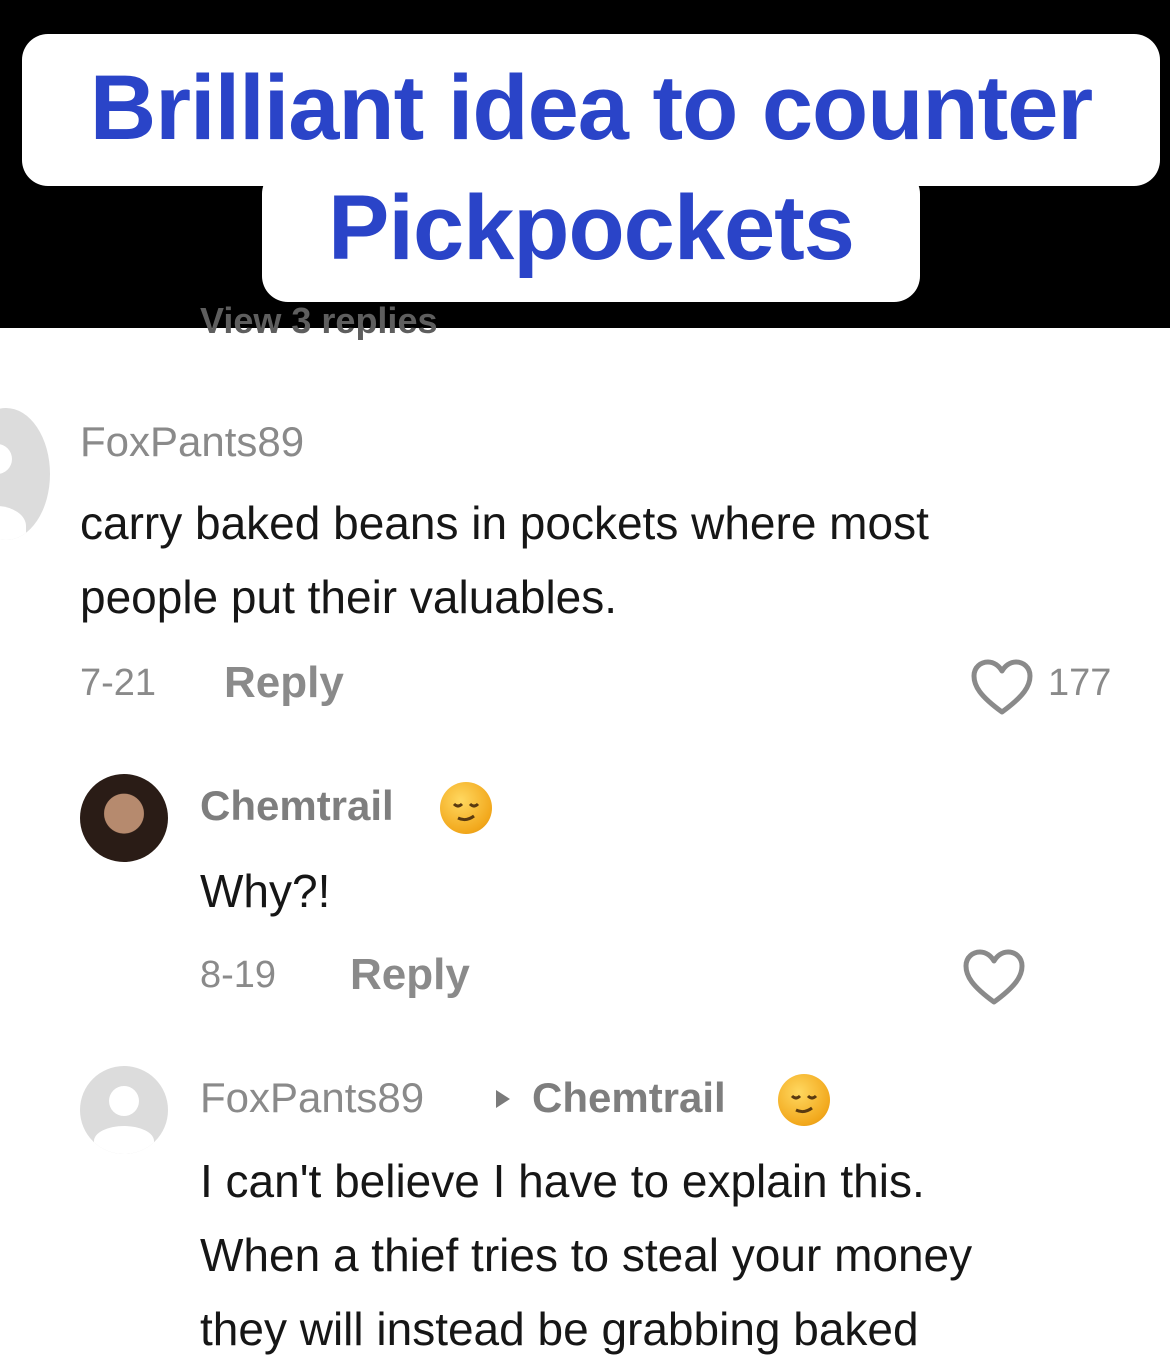  What do you see at coordinates (586, 1255) in the screenshot?
I see `comment-text-line: When a thief tries to steal your money` at bounding box center [586, 1255].